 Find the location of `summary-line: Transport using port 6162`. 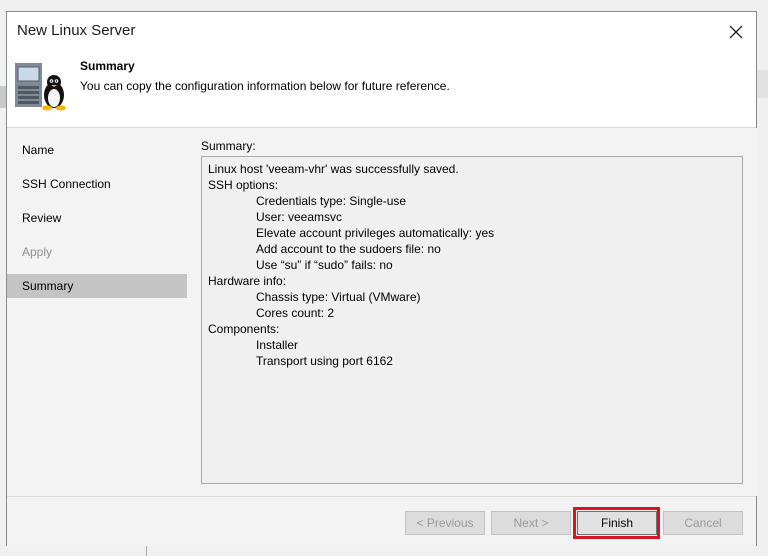

summary-line: Transport using port 6162 is located at coordinates (324, 361).